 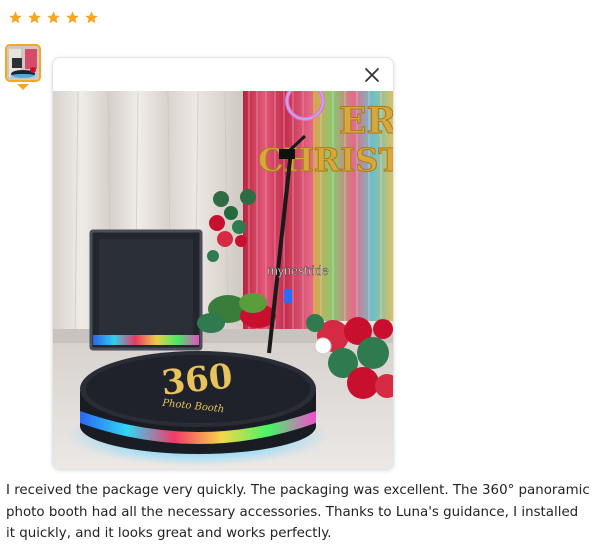 I want to click on thumbnail-image, so click(x=23, y=63).